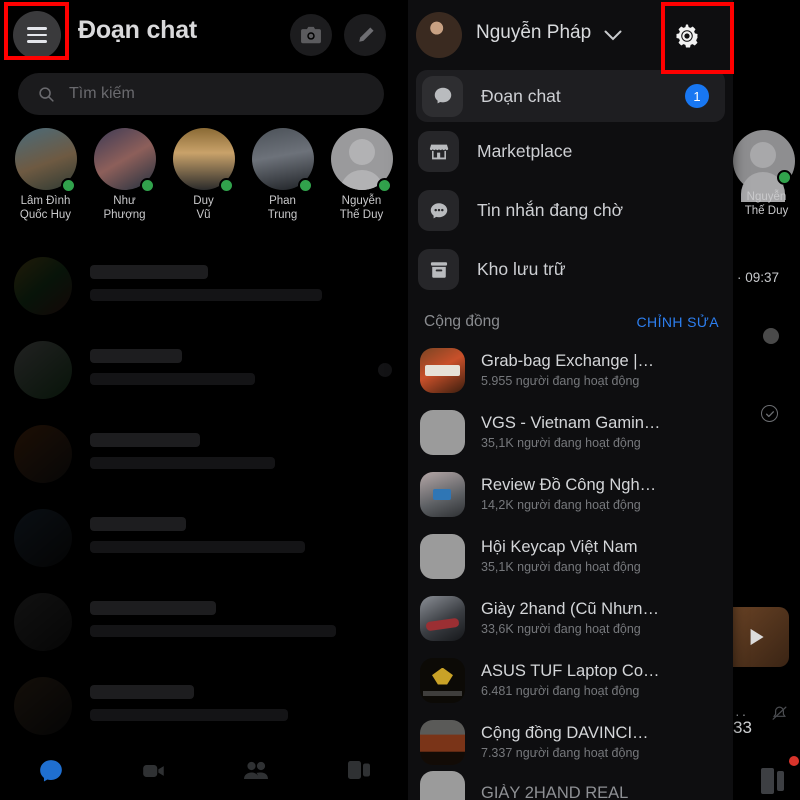  Describe the element at coordinates (361, 185) in the screenshot. I see `story-item: Nguyễn Thế Duy` at that location.